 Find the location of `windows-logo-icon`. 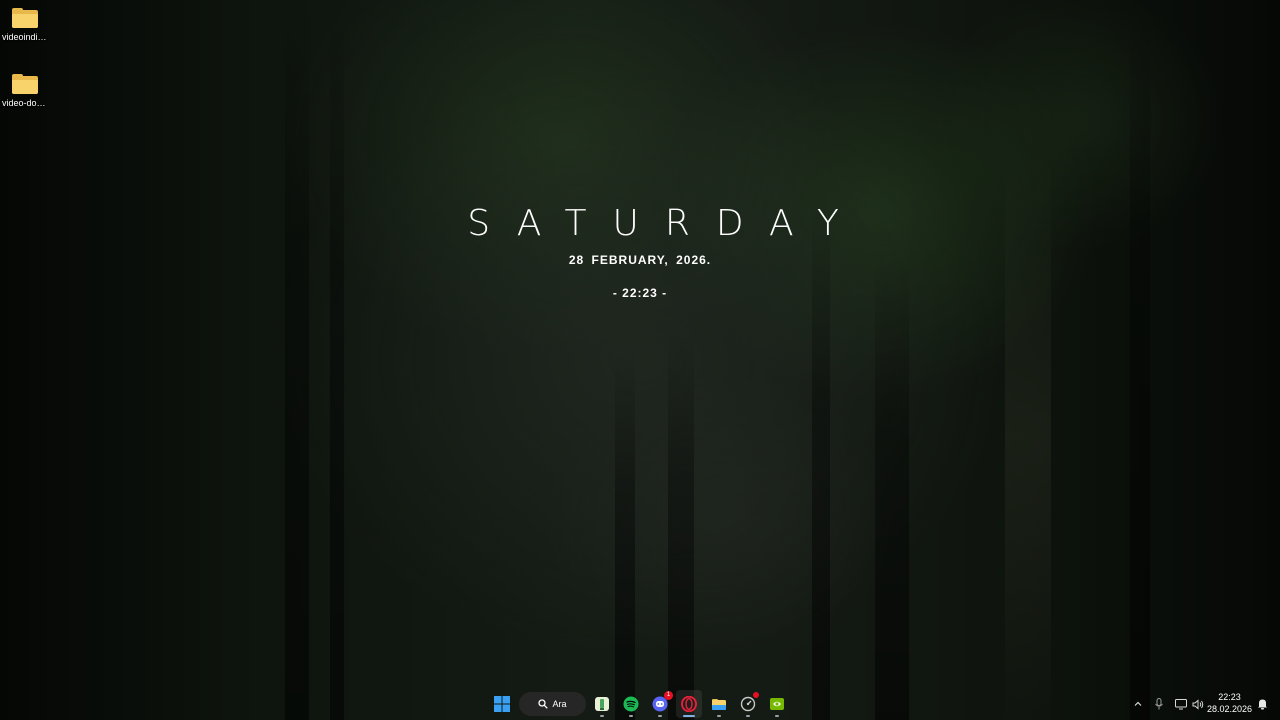

windows-logo-icon is located at coordinates (502, 704).